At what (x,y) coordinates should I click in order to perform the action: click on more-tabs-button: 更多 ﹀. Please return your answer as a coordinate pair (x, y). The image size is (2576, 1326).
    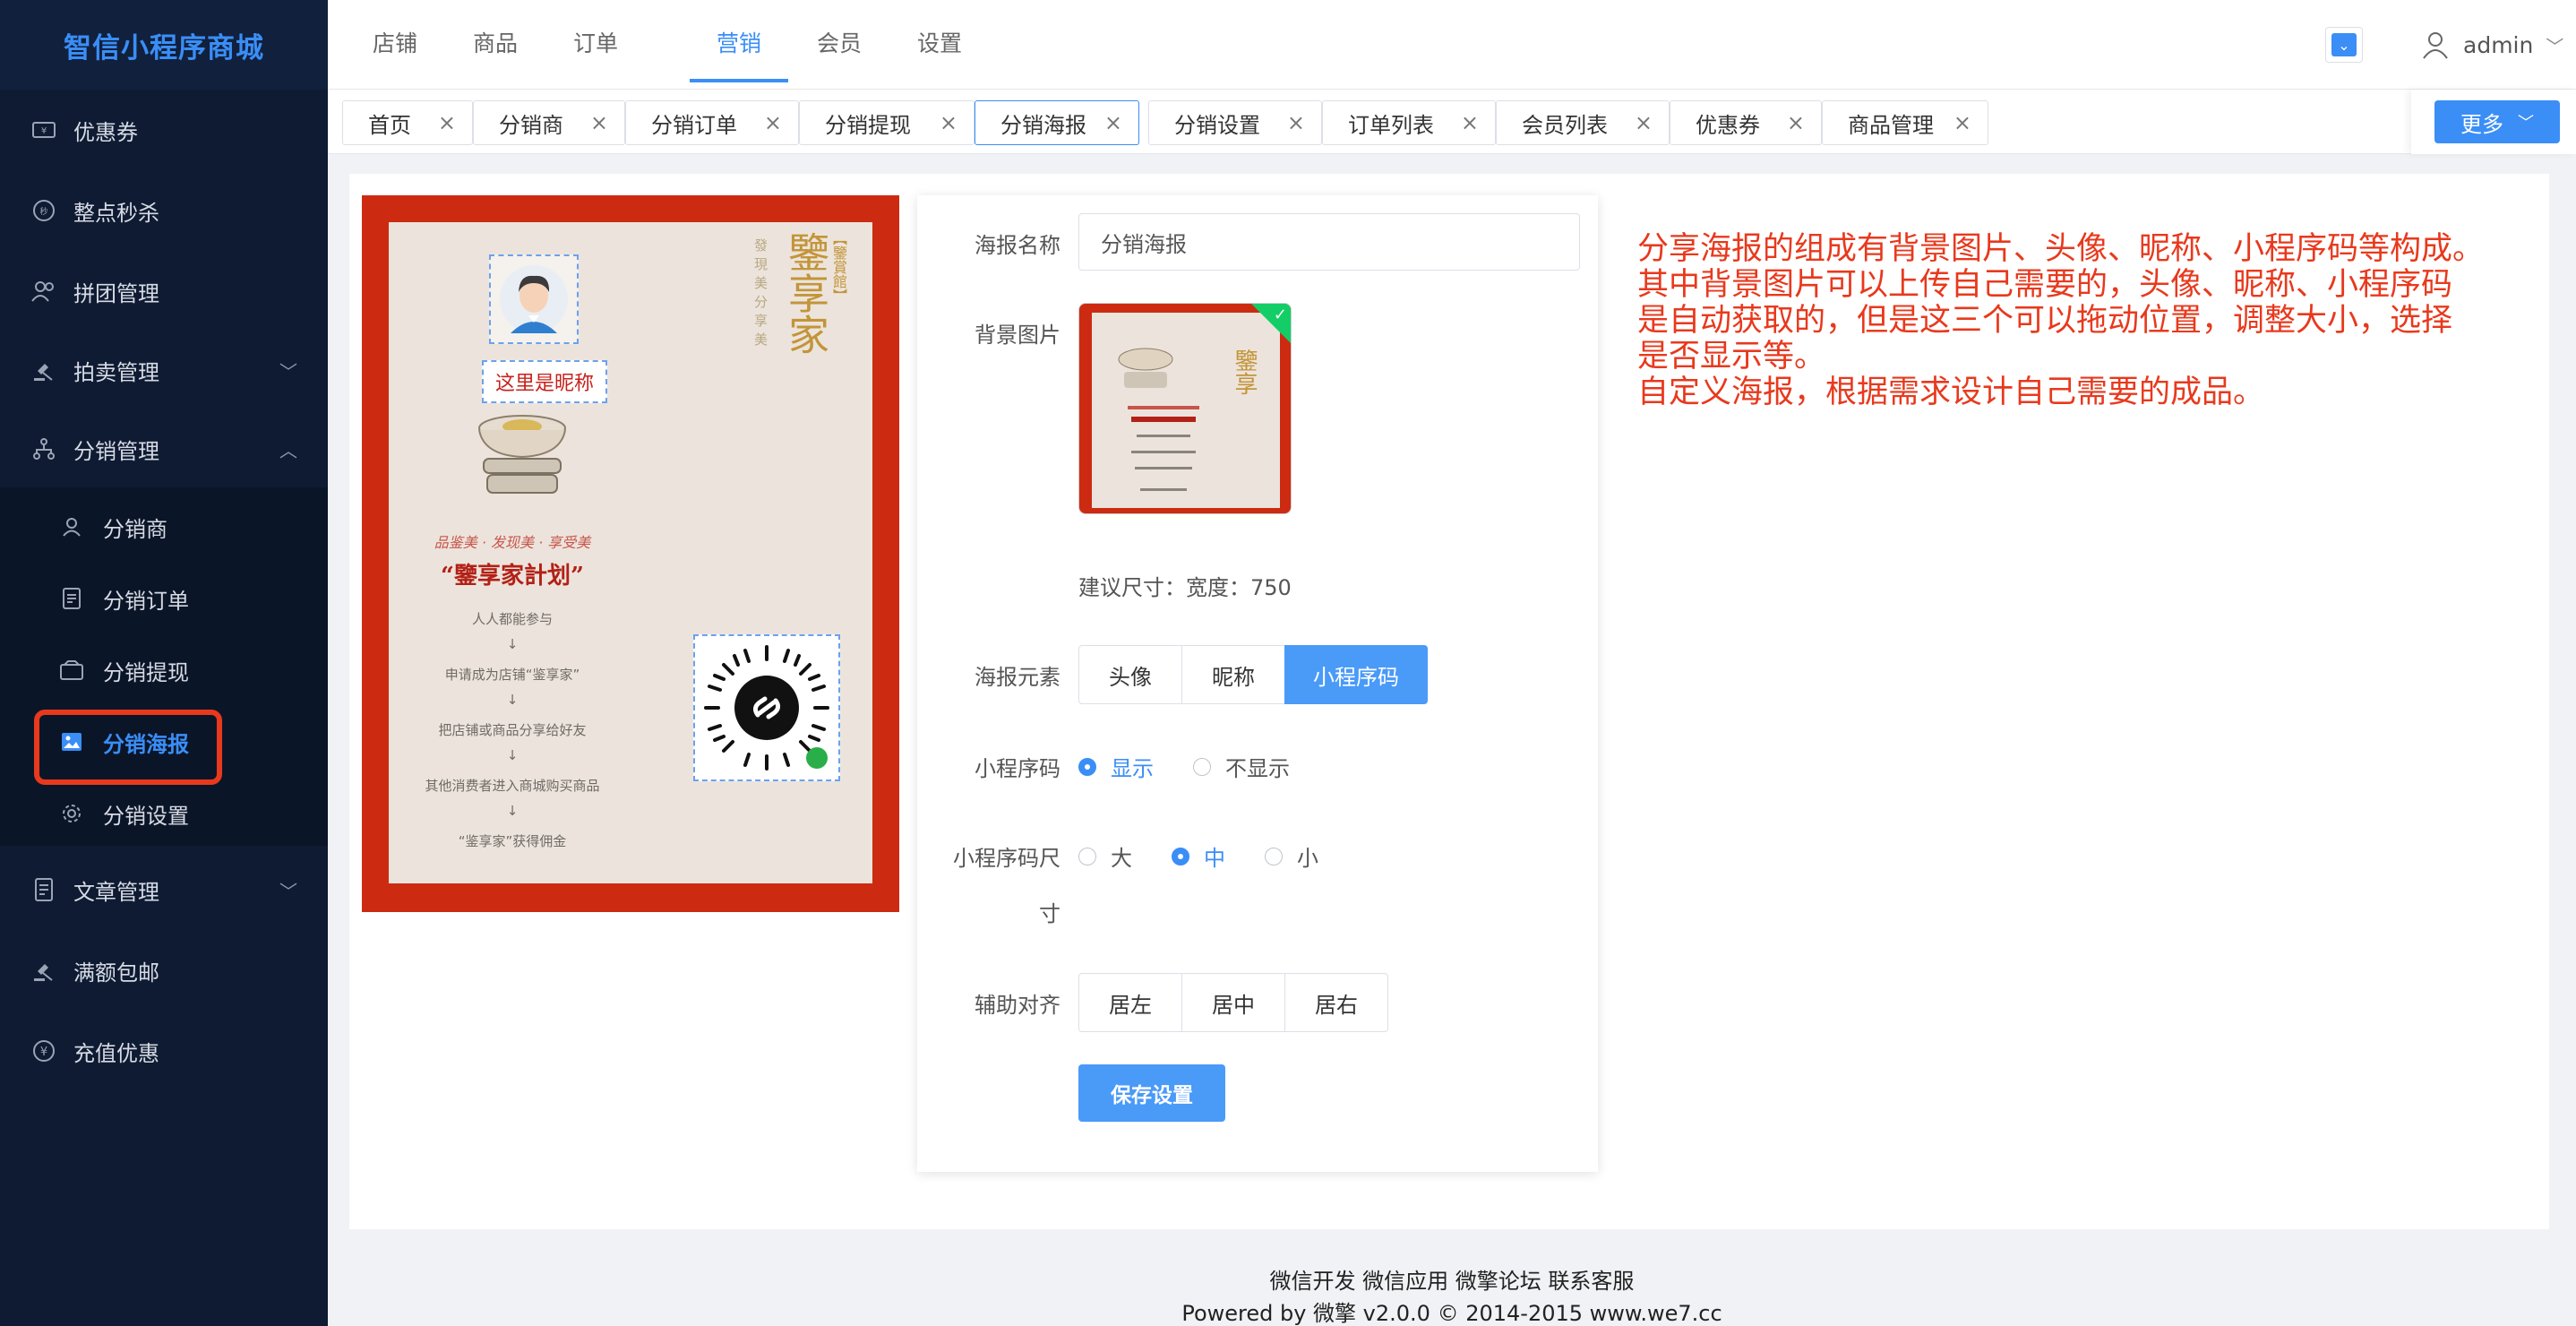
    Looking at the image, I should click on (2497, 121).